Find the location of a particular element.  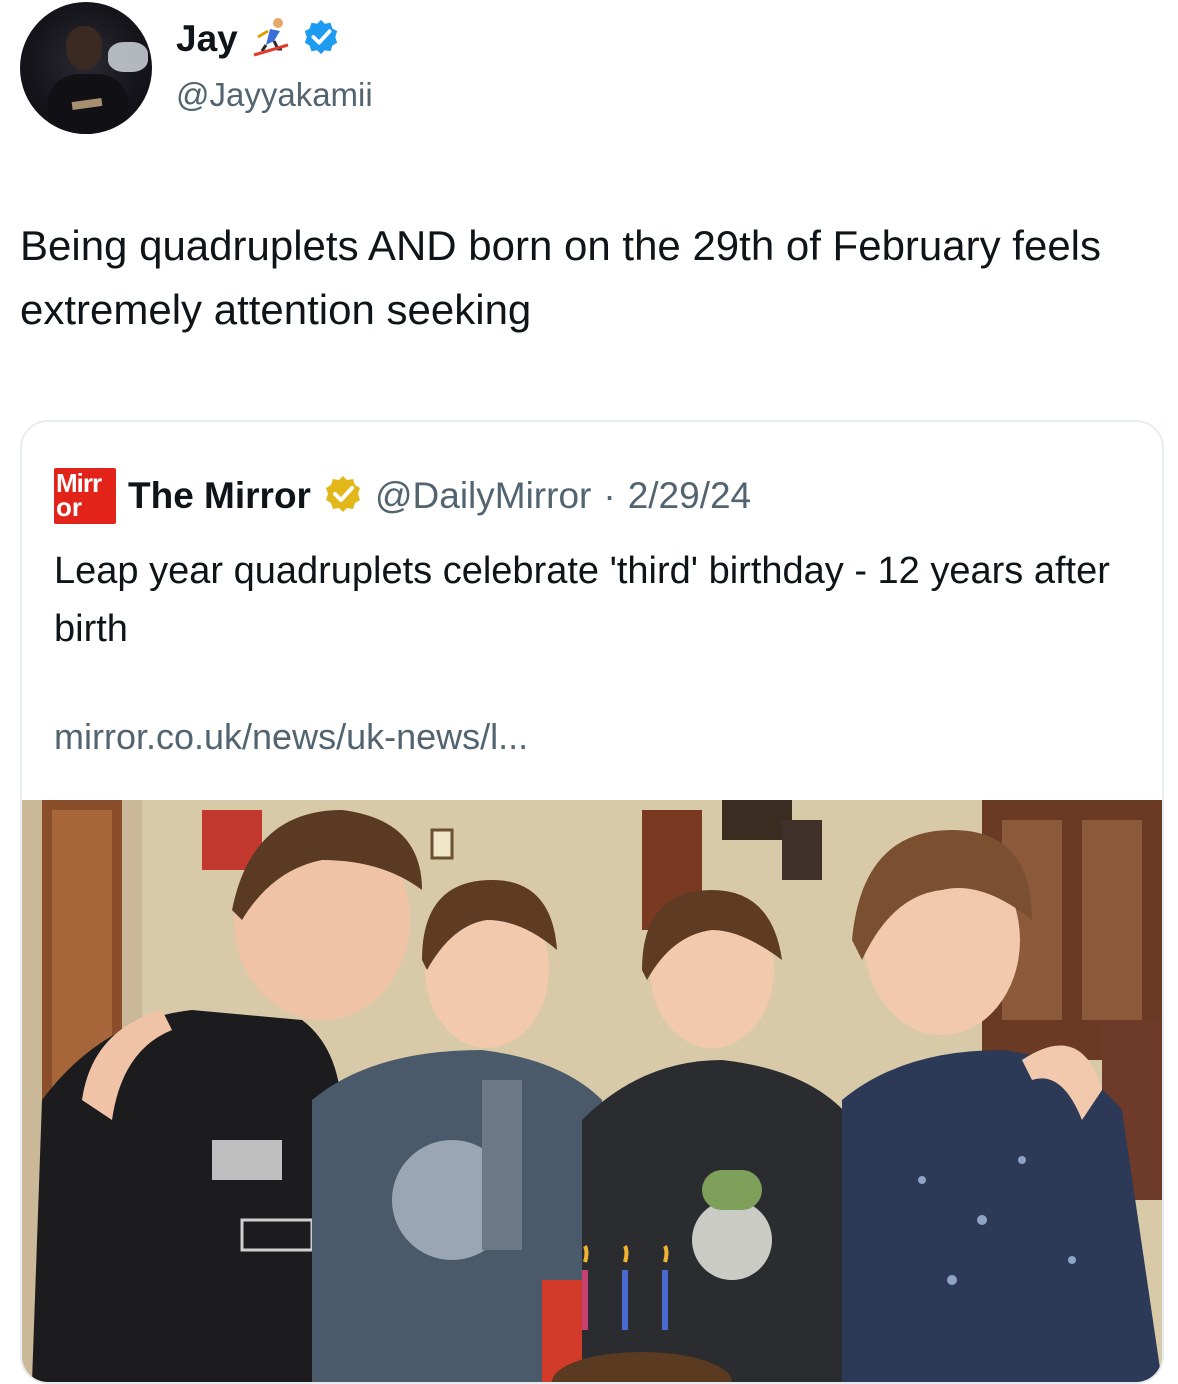

skier-emoji-icon is located at coordinates (270, 39).